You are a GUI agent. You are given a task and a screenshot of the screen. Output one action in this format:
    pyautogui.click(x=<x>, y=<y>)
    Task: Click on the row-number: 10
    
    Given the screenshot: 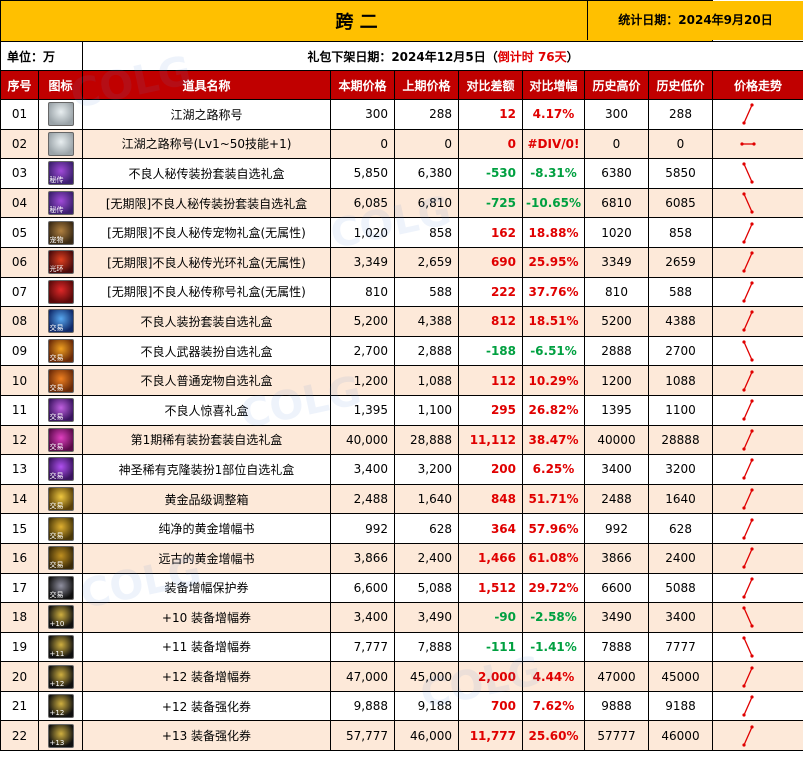 What is the action you would take?
    pyautogui.click(x=19, y=380)
    